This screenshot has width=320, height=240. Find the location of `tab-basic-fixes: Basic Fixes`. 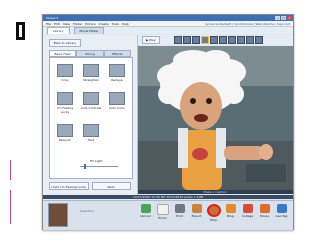

tab-basic-fixes: Basic Fixes is located at coordinates (63, 53).